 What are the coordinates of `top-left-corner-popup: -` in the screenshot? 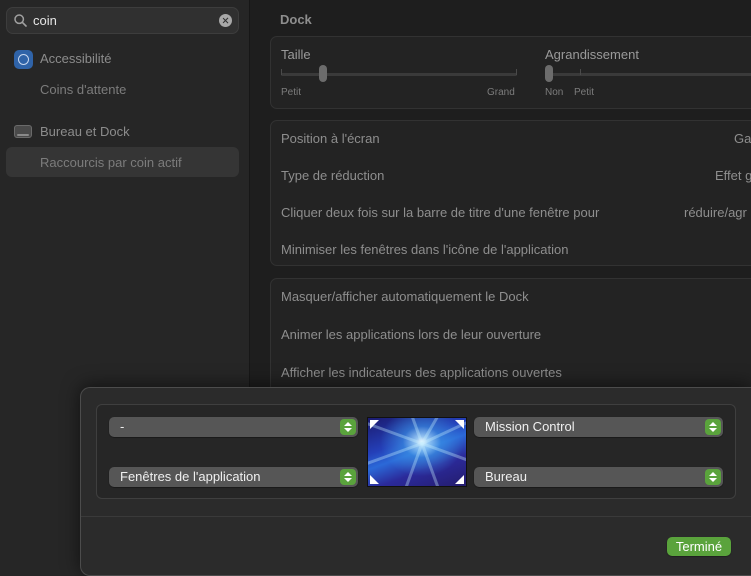 It's located at (233, 427).